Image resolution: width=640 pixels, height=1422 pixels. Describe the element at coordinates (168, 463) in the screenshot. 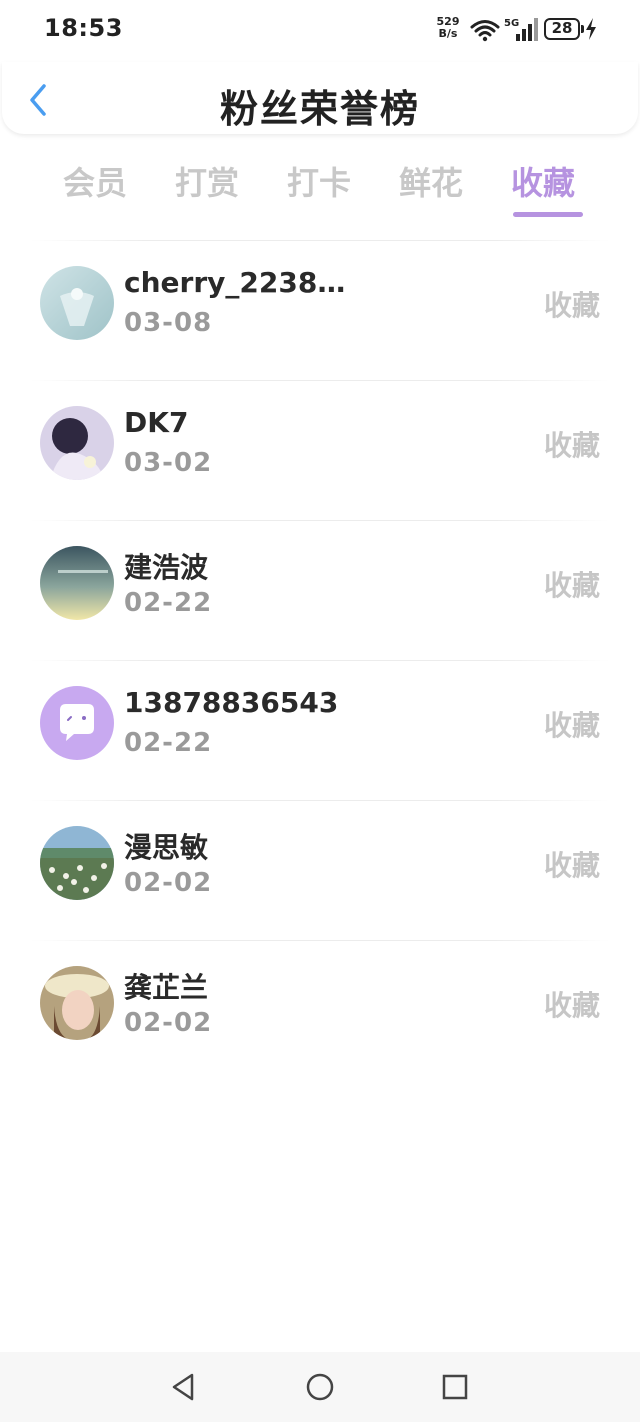

I see `favorite-date: 03-02` at that location.